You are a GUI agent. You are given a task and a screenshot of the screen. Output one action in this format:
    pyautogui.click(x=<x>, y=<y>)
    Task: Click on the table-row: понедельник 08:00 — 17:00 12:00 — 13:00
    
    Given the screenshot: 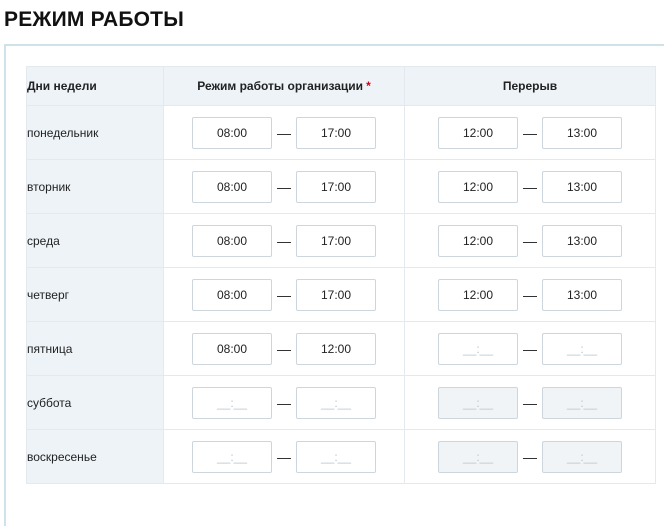 What is the action you would take?
    pyautogui.click(x=341, y=132)
    